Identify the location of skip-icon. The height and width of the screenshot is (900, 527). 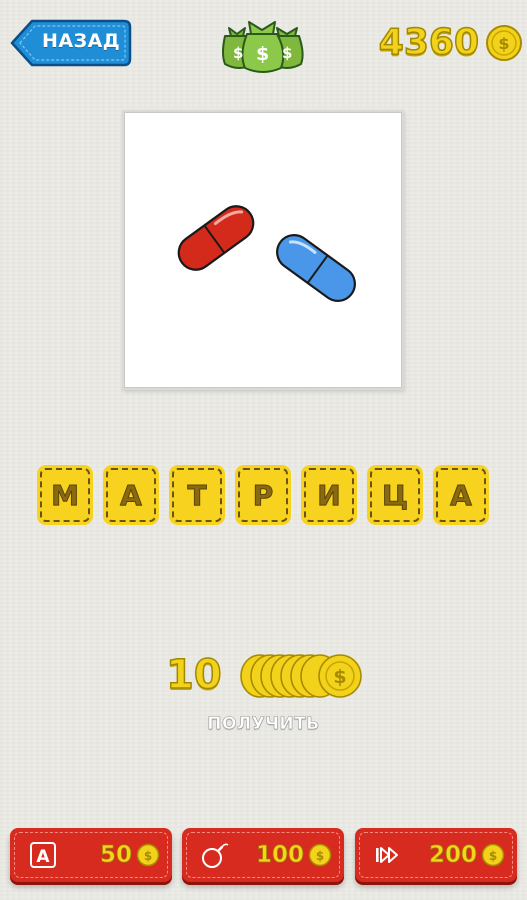
(387, 855).